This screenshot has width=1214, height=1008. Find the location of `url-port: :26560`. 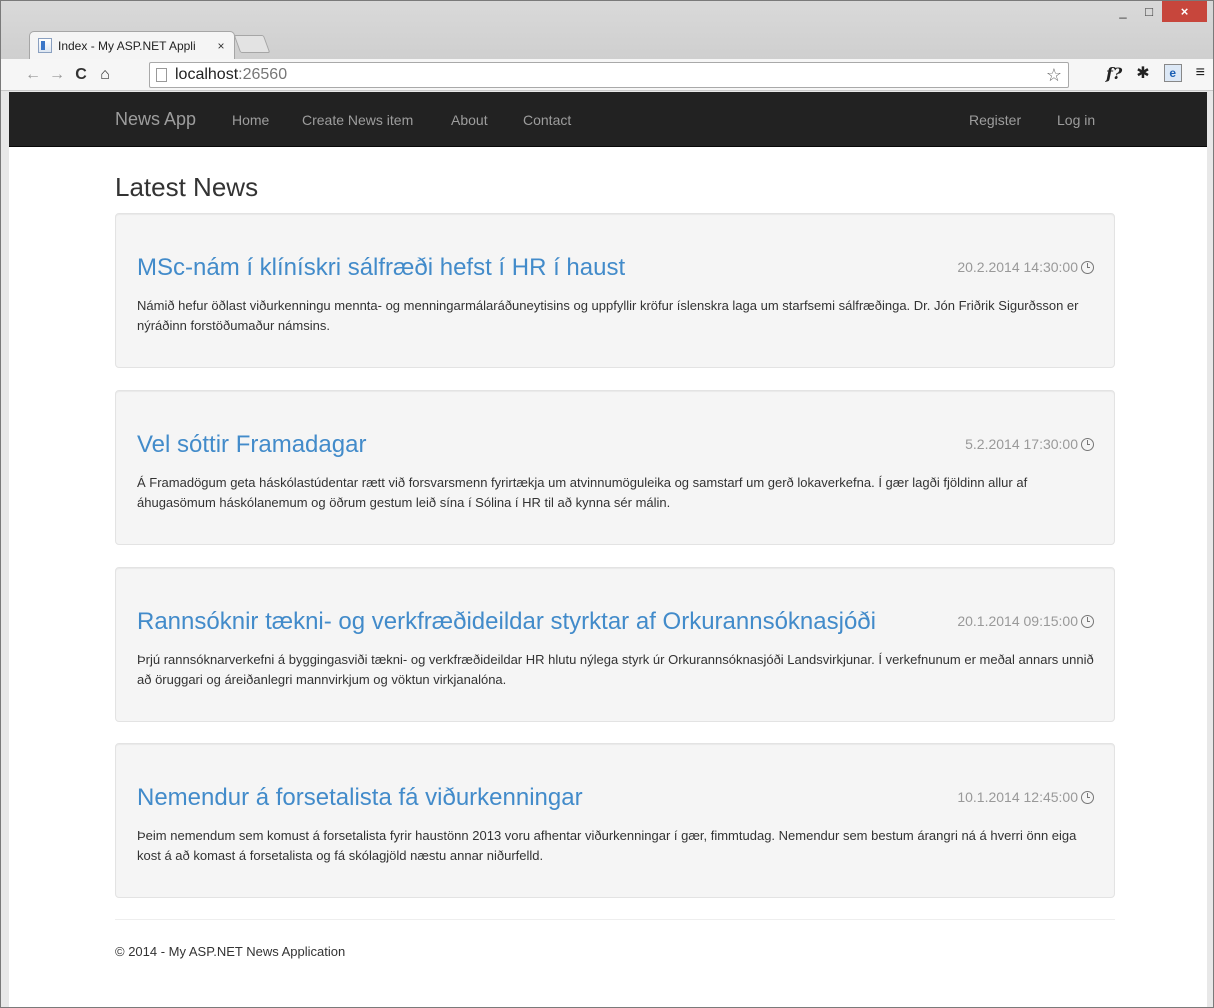

url-port: :26560 is located at coordinates (263, 74).